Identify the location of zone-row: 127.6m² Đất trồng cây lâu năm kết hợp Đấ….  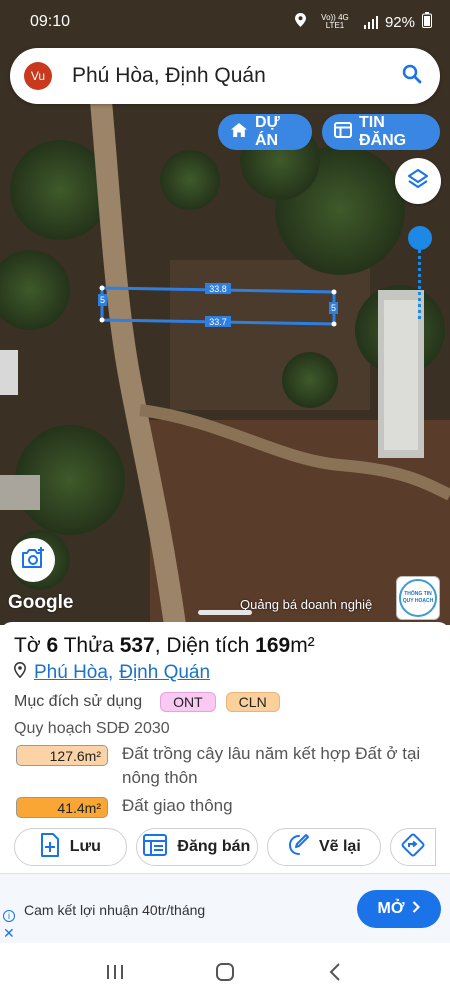
(225, 767).